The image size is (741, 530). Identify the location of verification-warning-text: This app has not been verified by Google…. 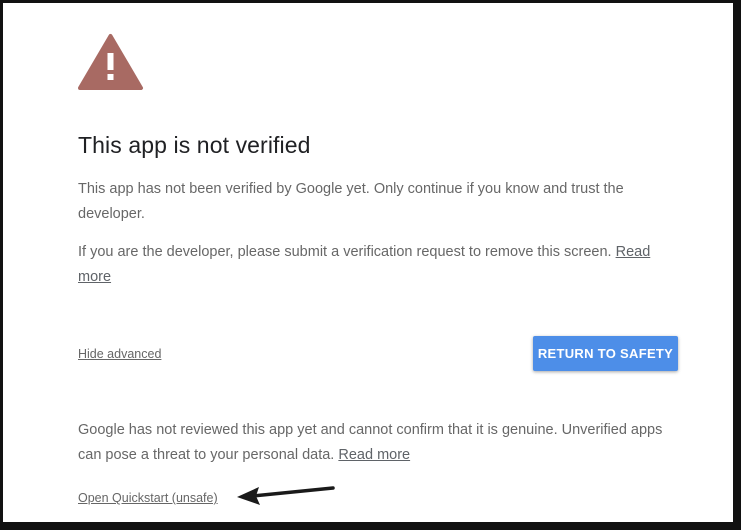
(351, 201).